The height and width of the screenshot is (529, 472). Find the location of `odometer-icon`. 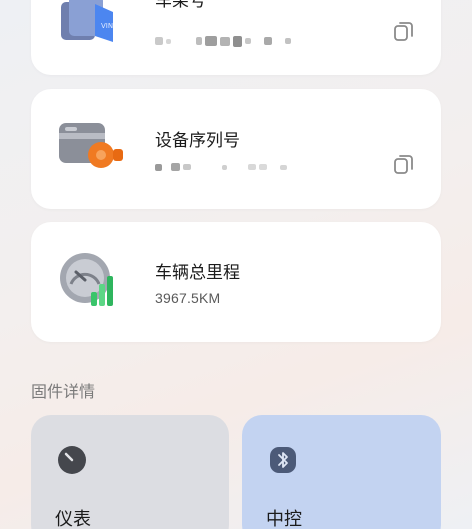

odometer-icon is located at coordinates (90, 280).